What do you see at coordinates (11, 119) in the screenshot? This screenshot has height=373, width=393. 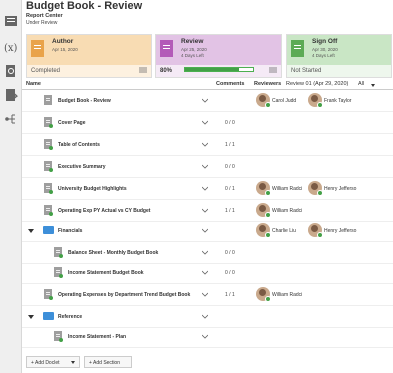 I see `hierarchy-icon` at bounding box center [11, 119].